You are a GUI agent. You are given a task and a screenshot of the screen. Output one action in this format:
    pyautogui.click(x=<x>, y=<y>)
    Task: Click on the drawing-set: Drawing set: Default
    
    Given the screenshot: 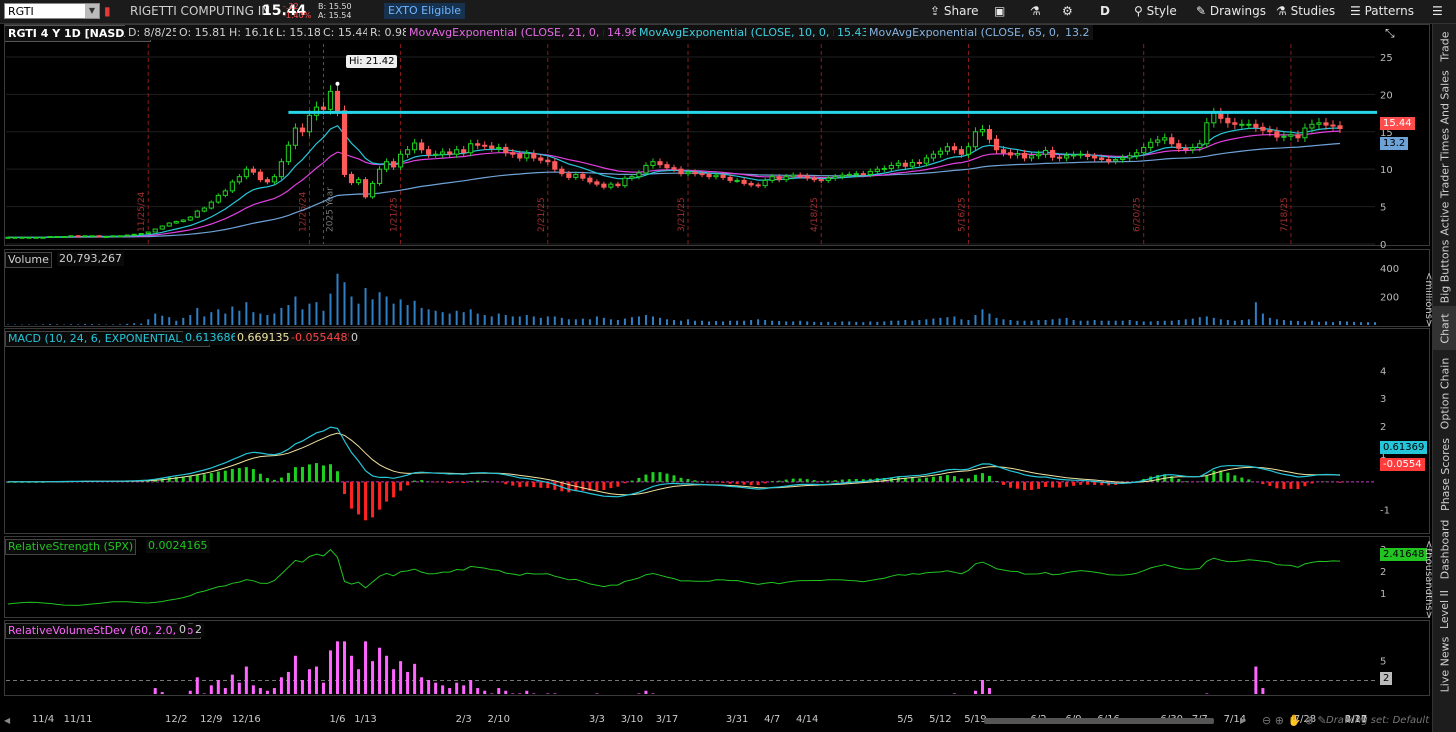 What is the action you would take?
    pyautogui.click(x=1377, y=720)
    